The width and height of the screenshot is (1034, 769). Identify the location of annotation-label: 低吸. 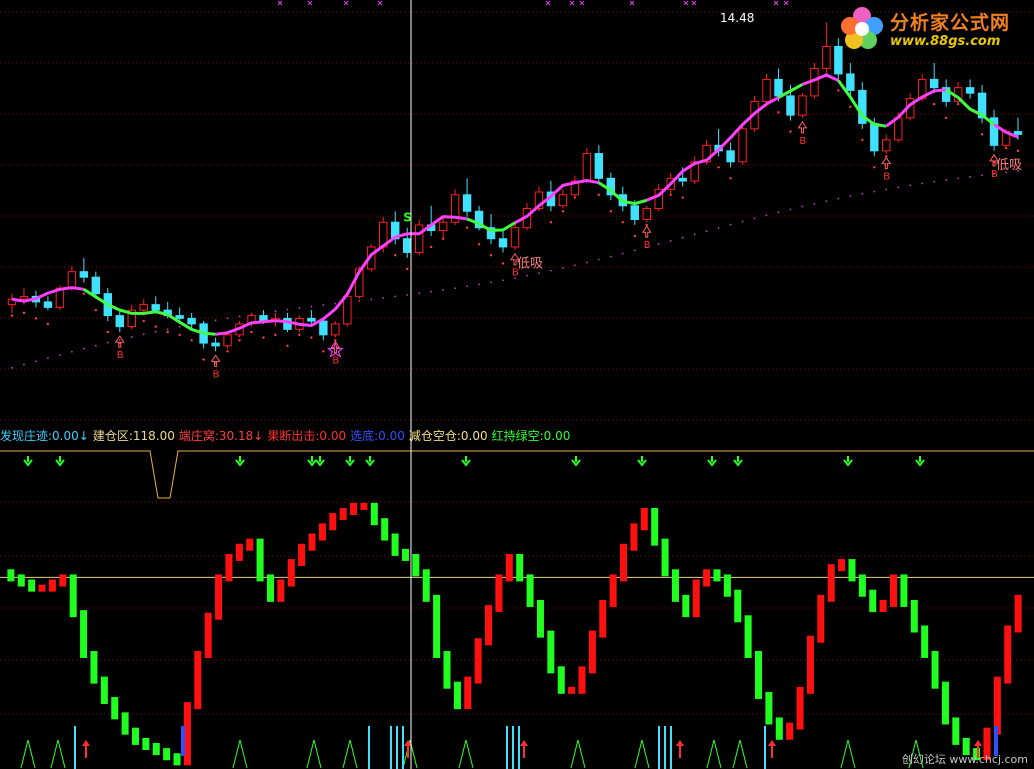
(1009, 165).